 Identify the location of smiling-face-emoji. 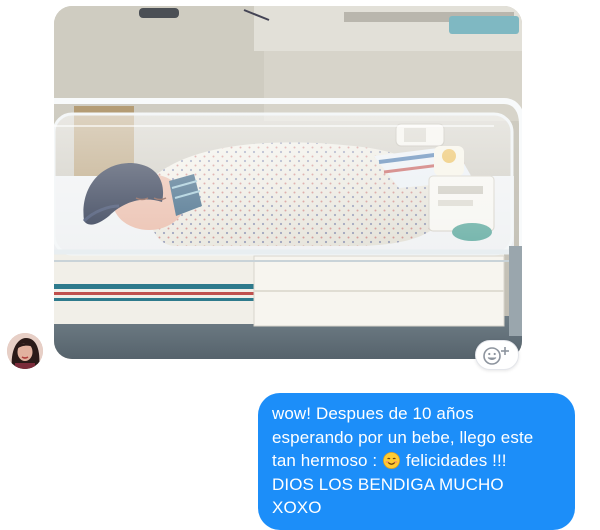
(391, 460).